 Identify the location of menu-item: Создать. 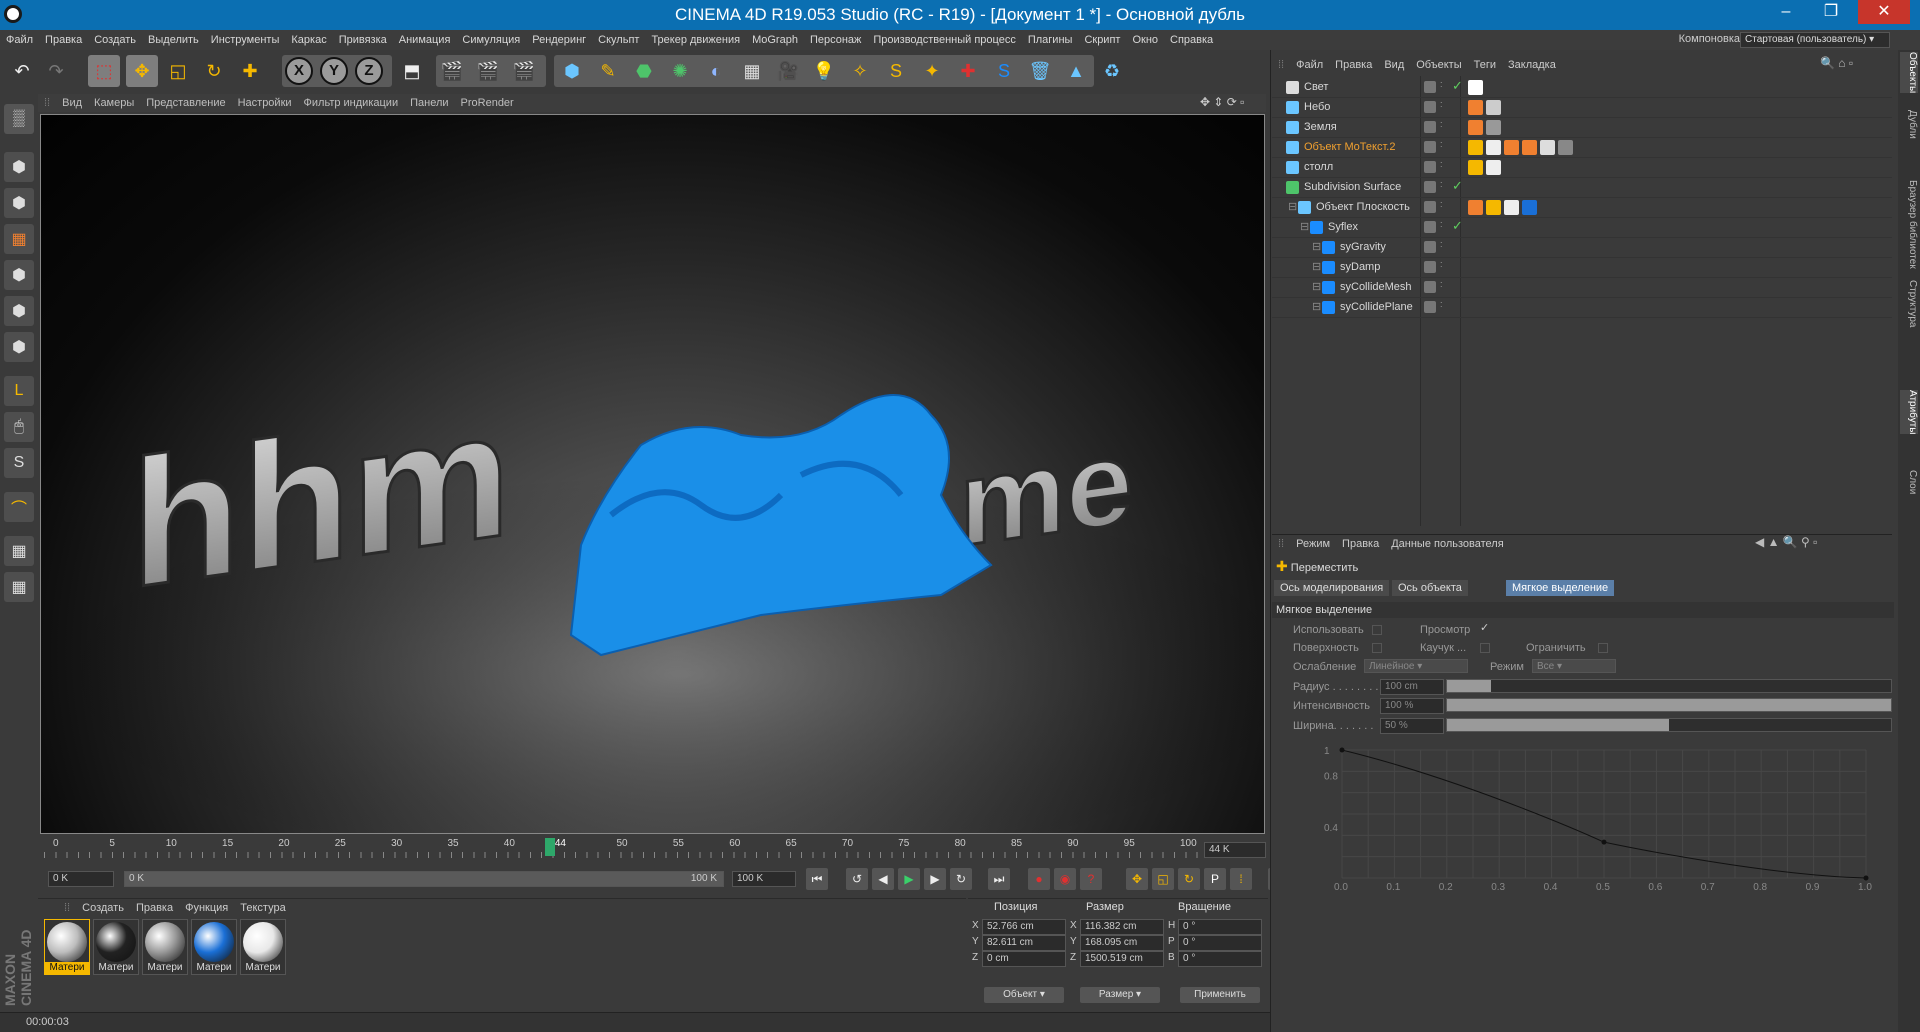
(115, 40).